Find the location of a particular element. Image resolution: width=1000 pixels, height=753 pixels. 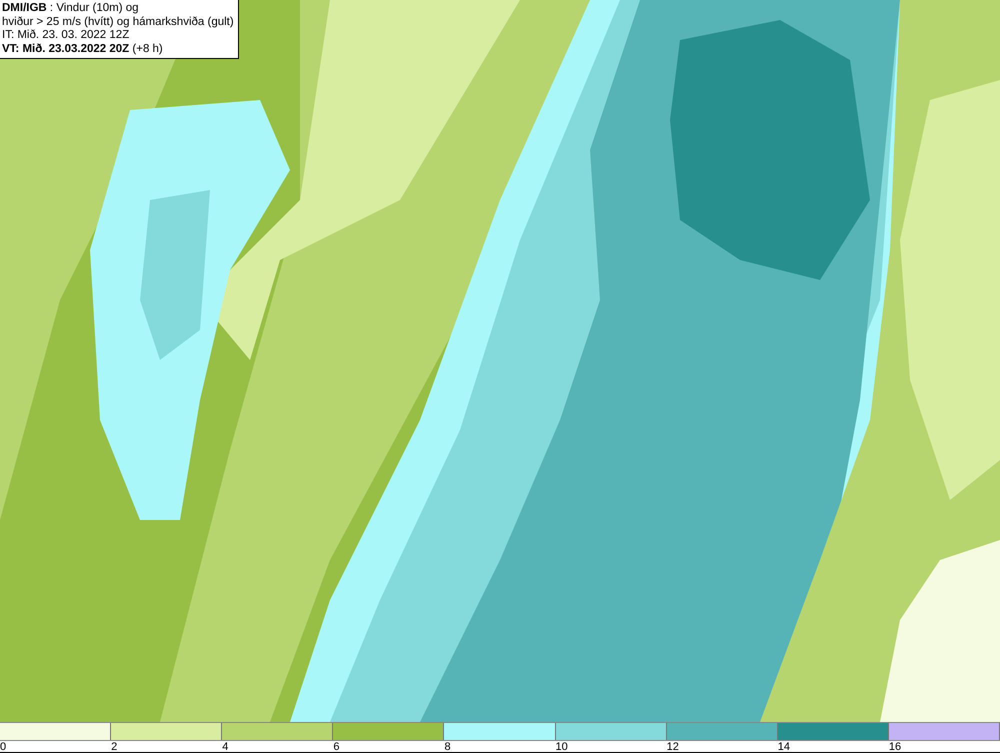

info-line: hviður > 25 m/s (hvítt) og hámarkshviða (gult) is located at coordinates (118, 22).